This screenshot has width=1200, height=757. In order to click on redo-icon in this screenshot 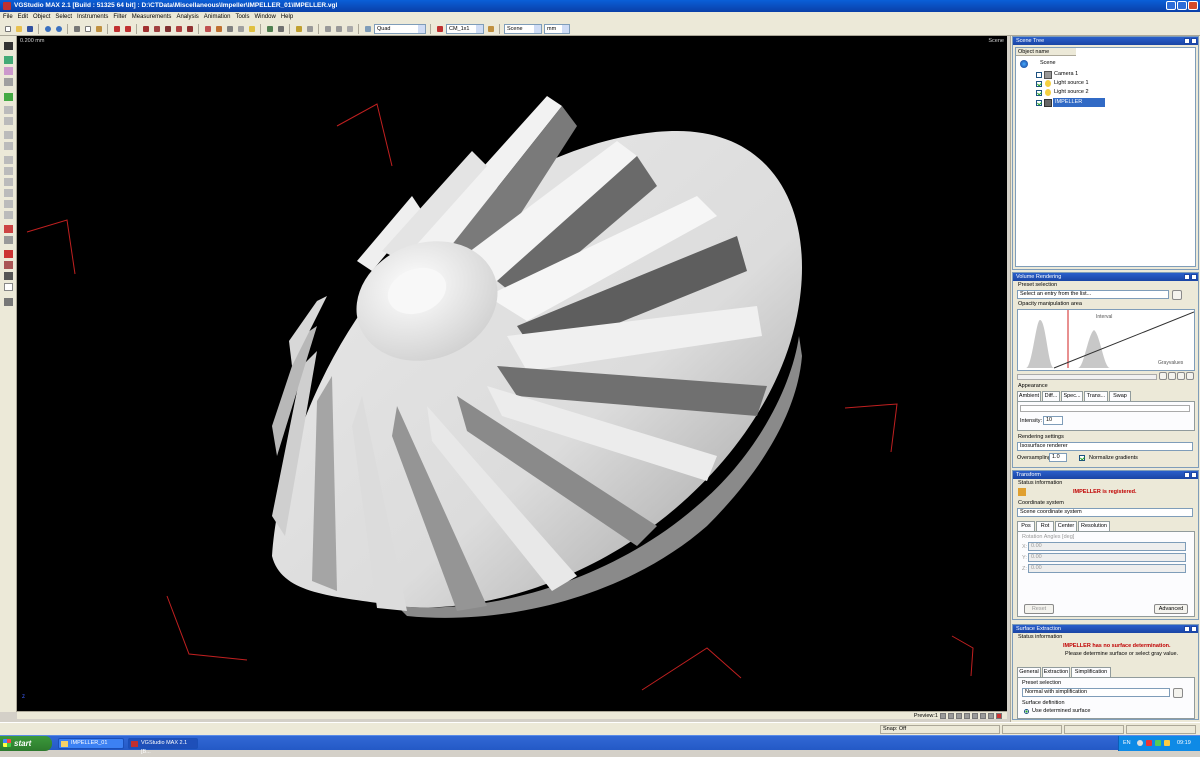, I will do `click(58, 28)`.